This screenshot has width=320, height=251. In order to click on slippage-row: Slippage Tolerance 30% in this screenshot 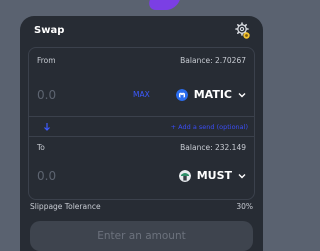, I will do `click(141, 208)`.